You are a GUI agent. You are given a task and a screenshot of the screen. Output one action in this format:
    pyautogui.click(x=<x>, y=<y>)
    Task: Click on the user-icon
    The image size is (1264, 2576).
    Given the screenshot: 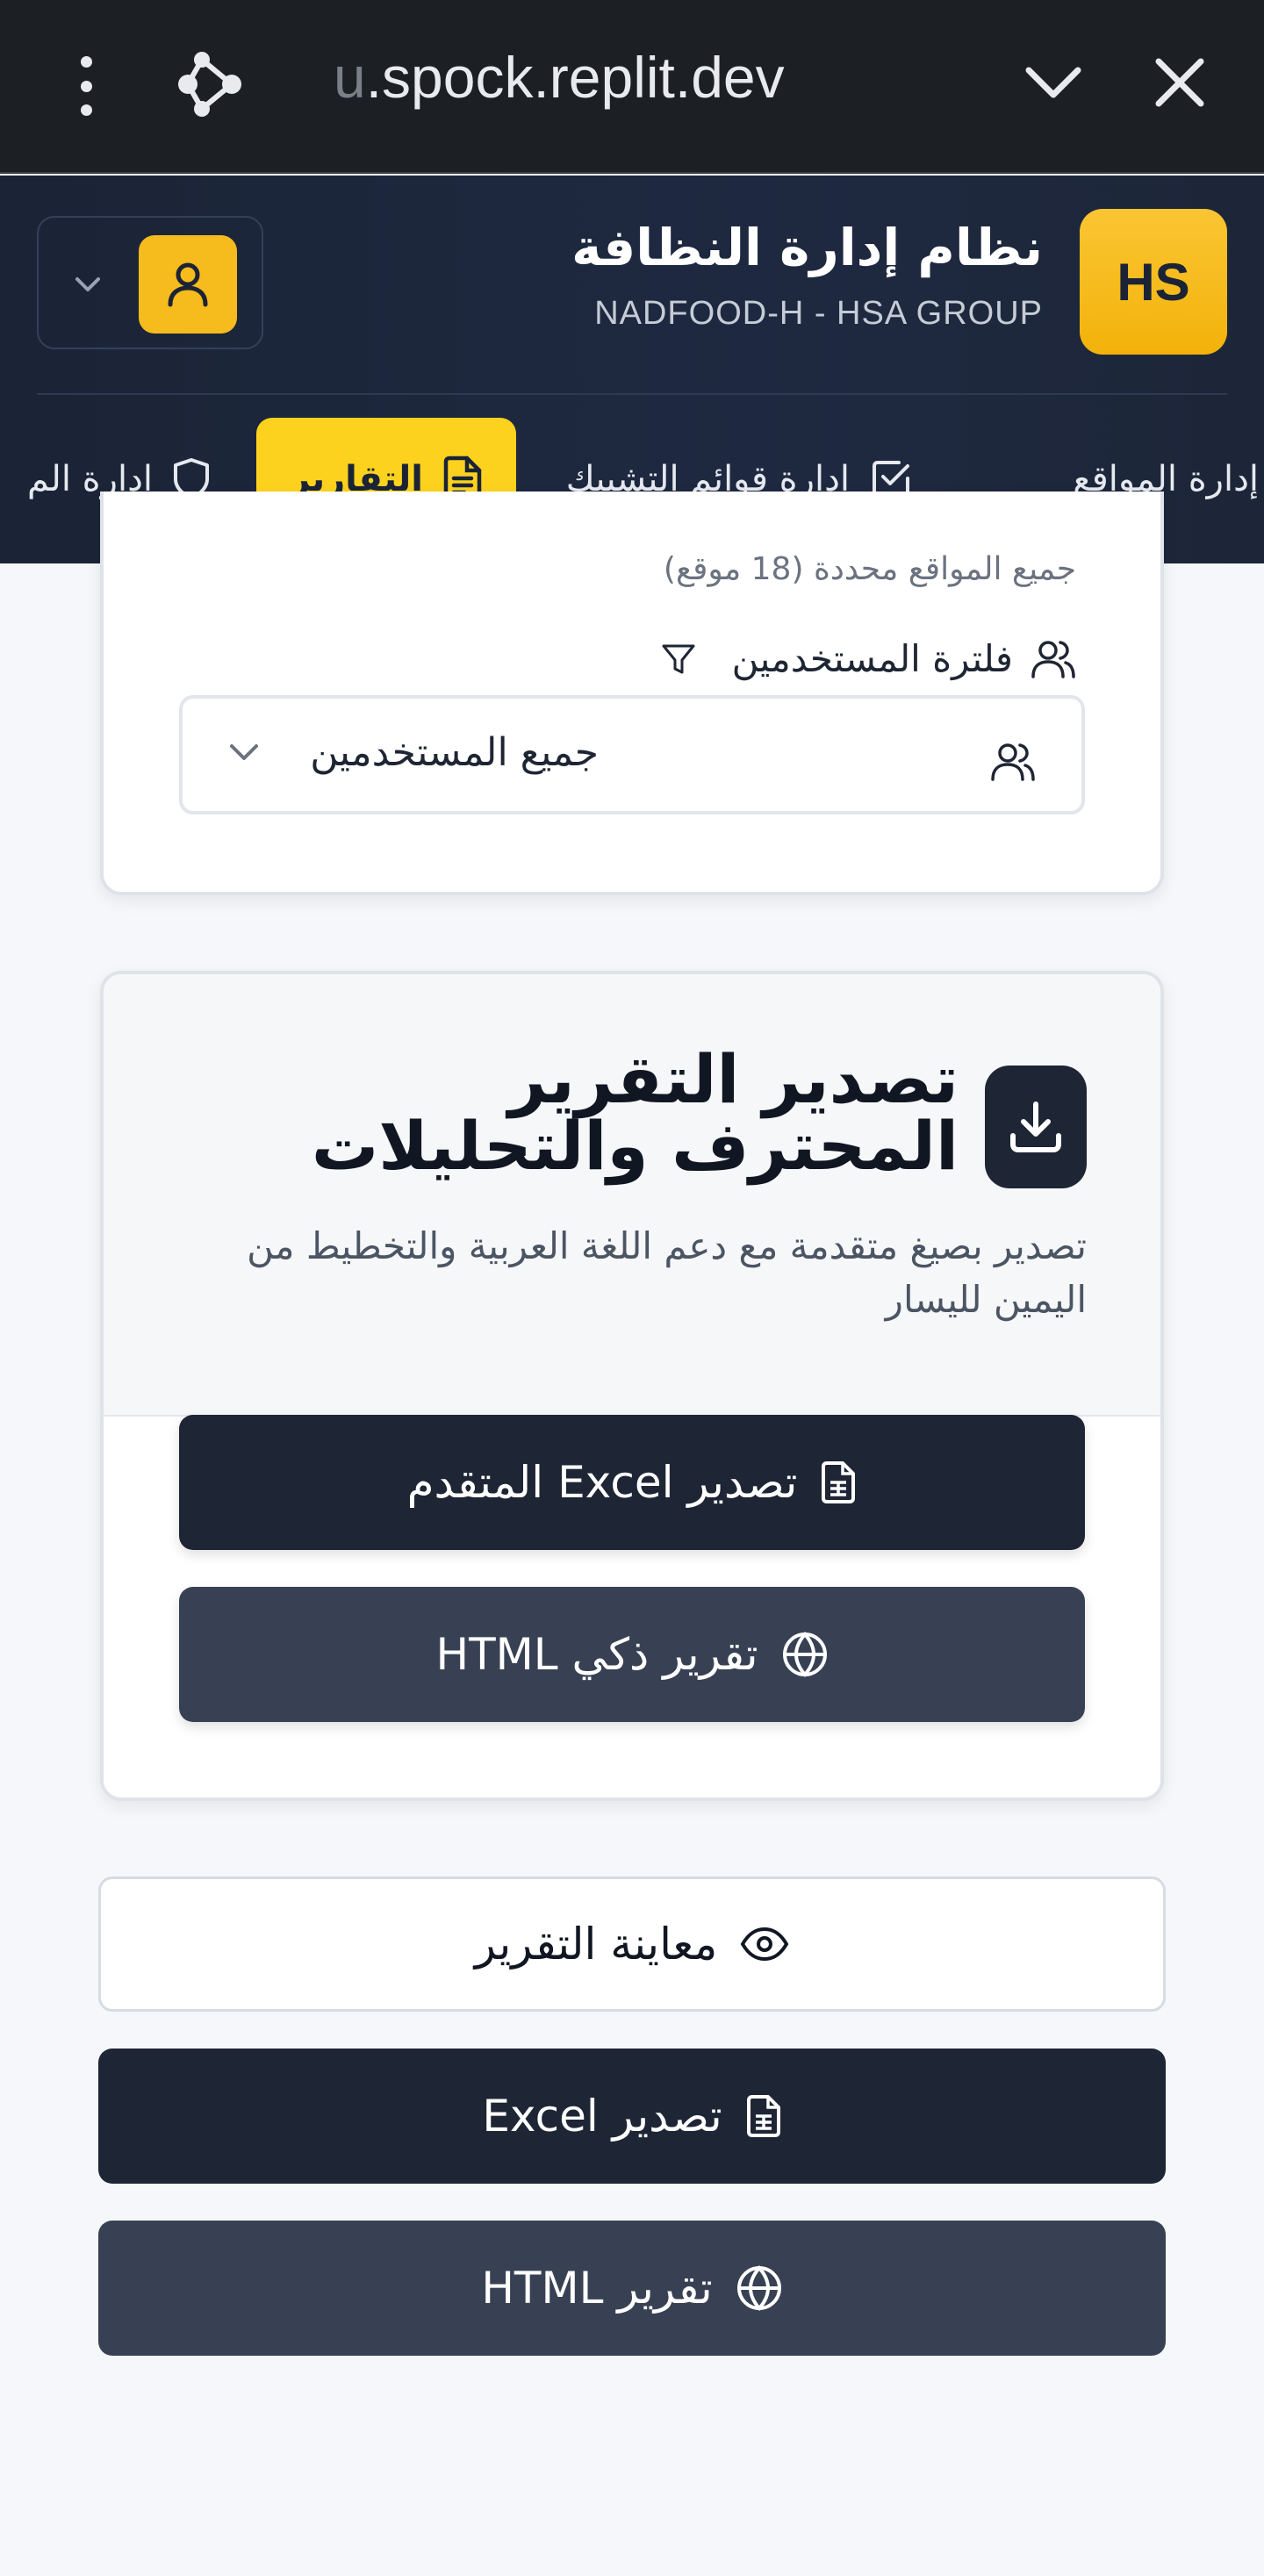 What is the action you would take?
    pyautogui.click(x=188, y=284)
    